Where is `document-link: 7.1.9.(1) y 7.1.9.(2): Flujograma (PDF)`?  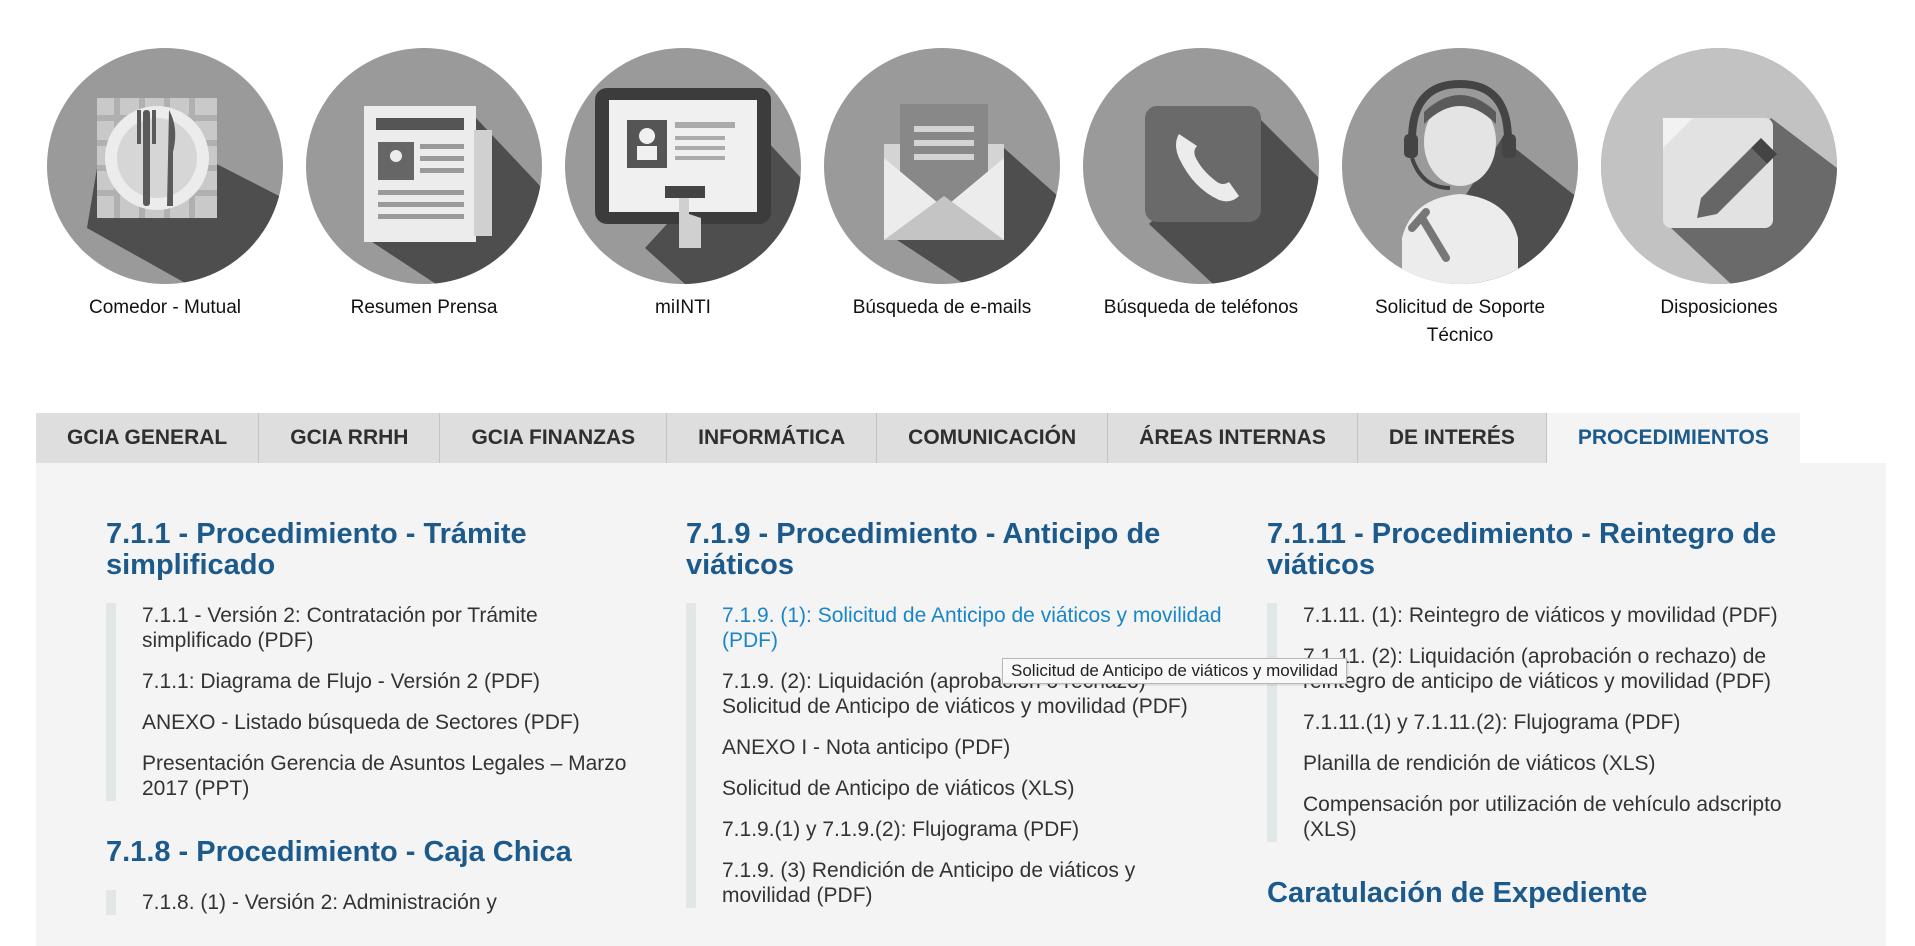
document-link: 7.1.9.(1) y 7.1.9.(2): Flujograma (PDF) is located at coordinates (974, 829).